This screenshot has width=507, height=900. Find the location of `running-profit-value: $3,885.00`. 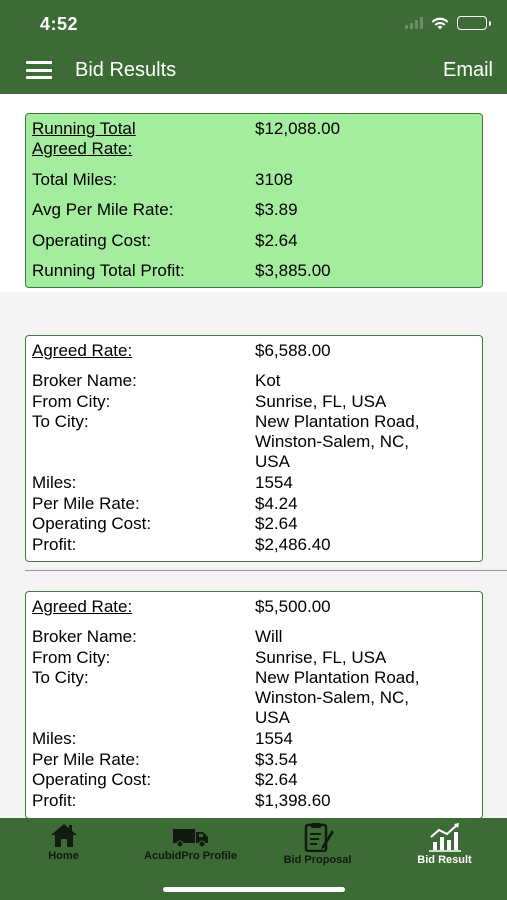

running-profit-value: $3,885.00 is located at coordinates (293, 270).